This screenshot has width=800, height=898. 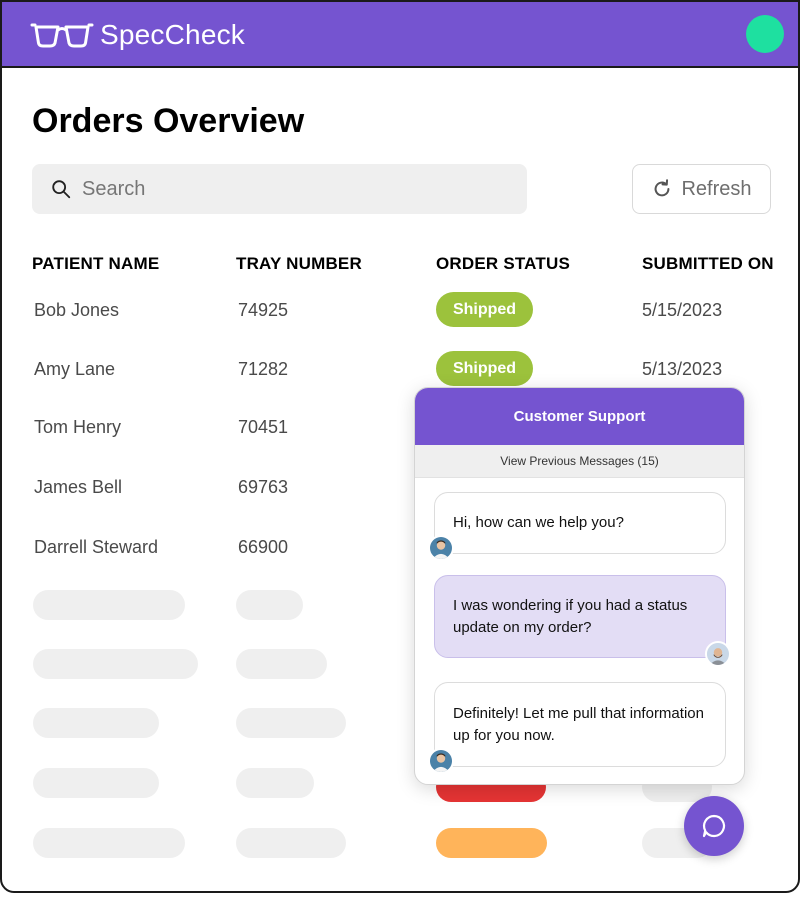 I want to click on app-name: SpecCheck, so click(x=172, y=34).